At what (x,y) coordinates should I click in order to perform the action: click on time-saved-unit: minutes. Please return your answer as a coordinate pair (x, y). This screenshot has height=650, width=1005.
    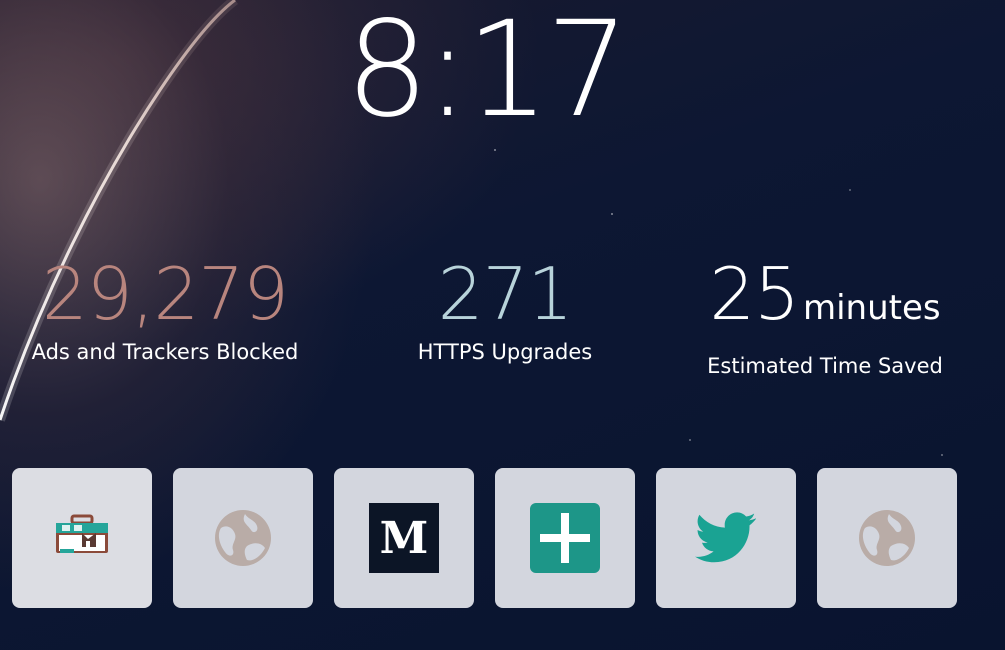
    Looking at the image, I should click on (871, 308).